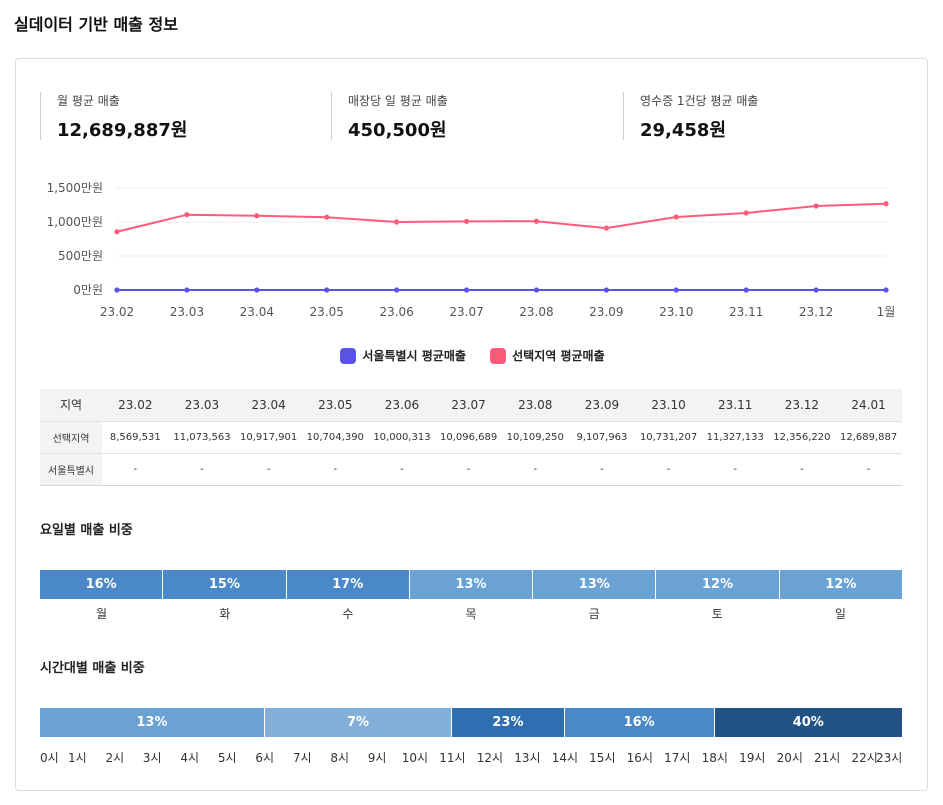 This screenshot has width=943, height=805. I want to click on legend-item-selected-region: 선택지역 평균매출, so click(547, 355).